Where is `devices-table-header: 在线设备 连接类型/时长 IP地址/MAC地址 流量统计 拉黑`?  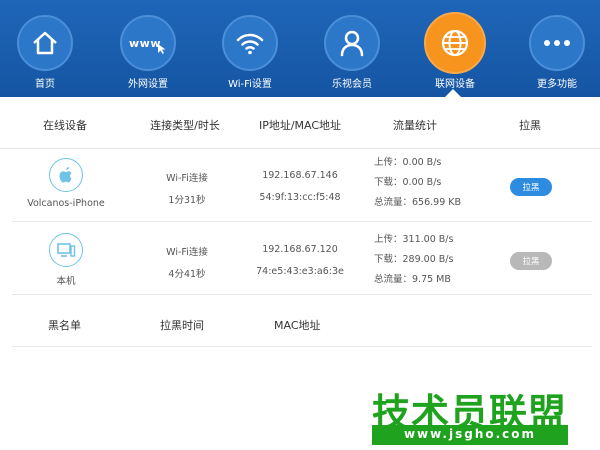 devices-table-header: 在线设备 连接类型/时长 IP地址/MAC地址 流量统计 拉黑 is located at coordinates (300, 123).